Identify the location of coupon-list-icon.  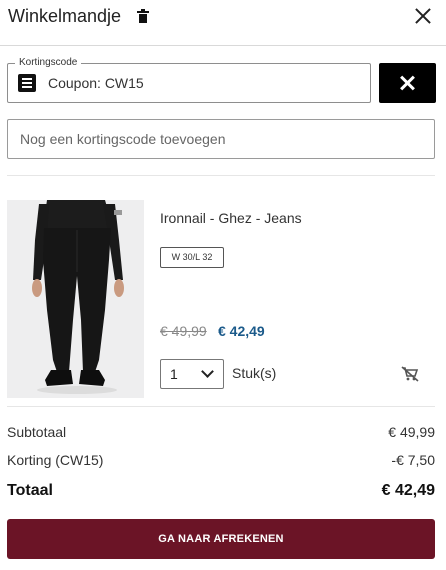
(27, 83).